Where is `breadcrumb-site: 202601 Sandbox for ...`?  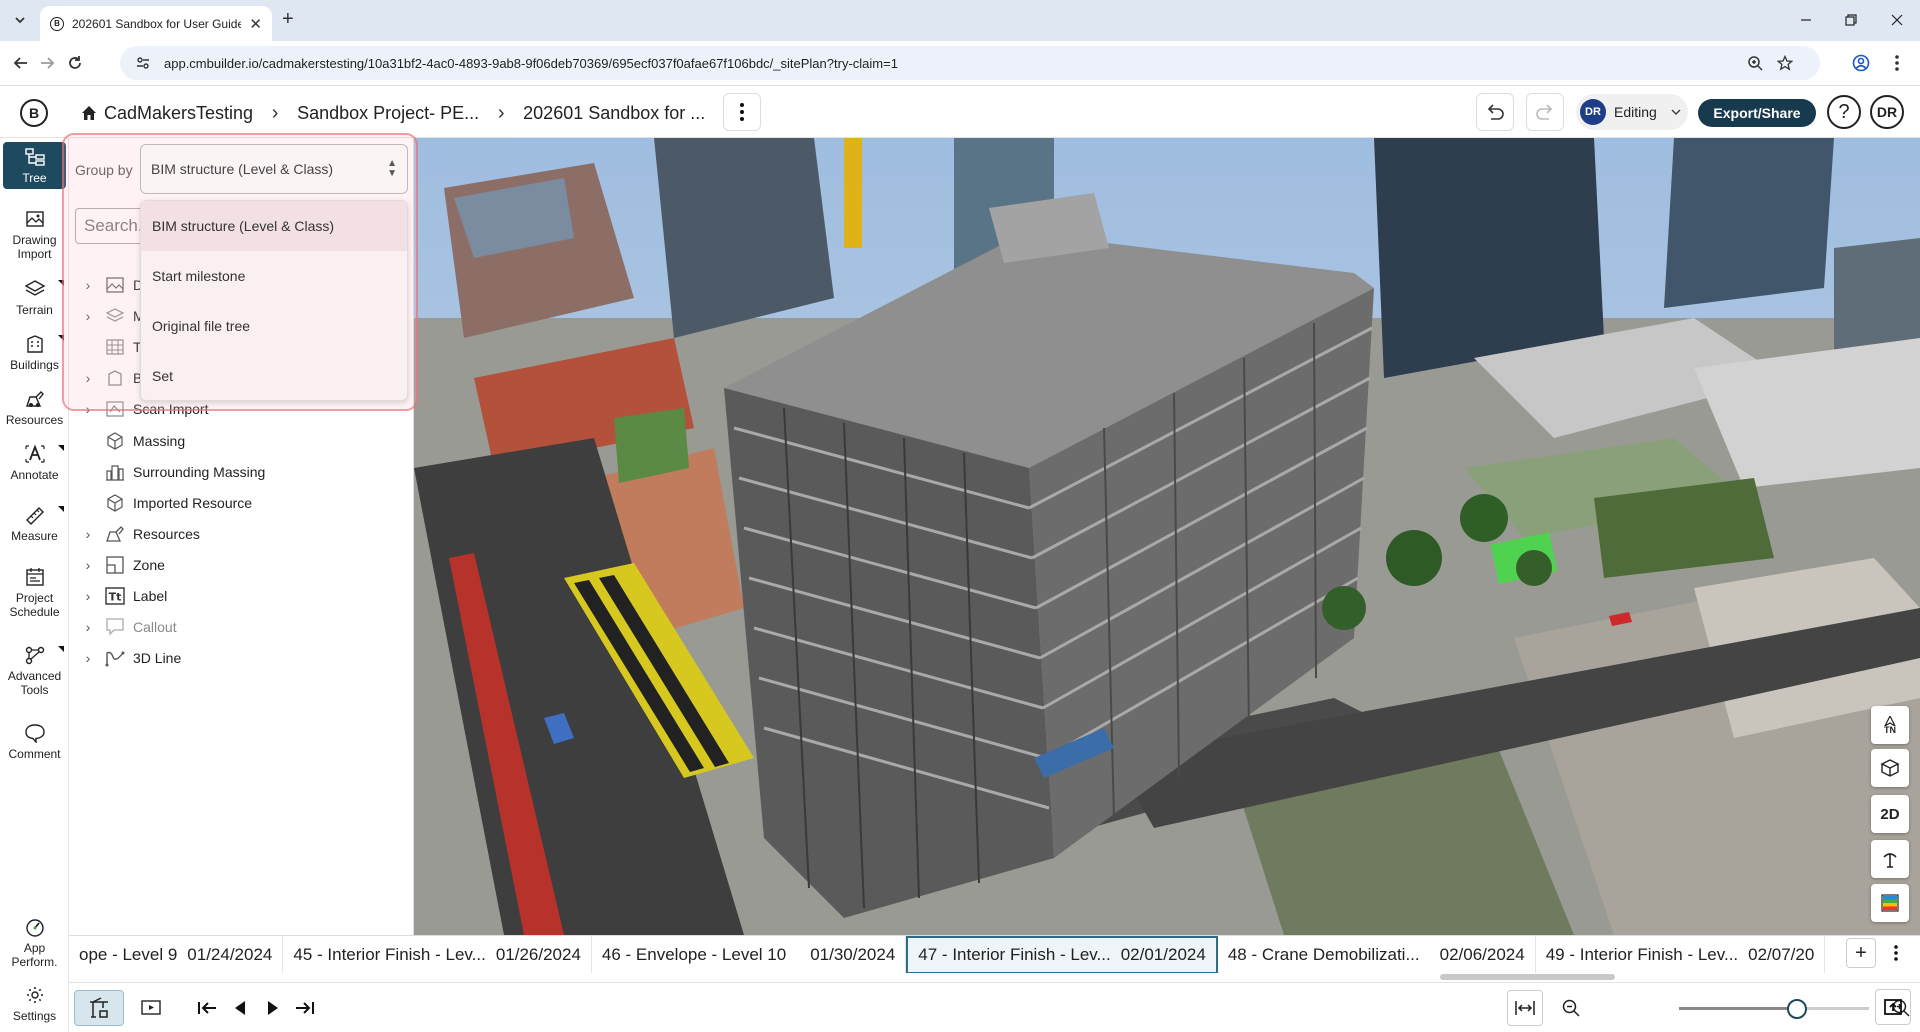
breadcrumb-site: 202601 Sandbox for ... is located at coordinates (614, 113).